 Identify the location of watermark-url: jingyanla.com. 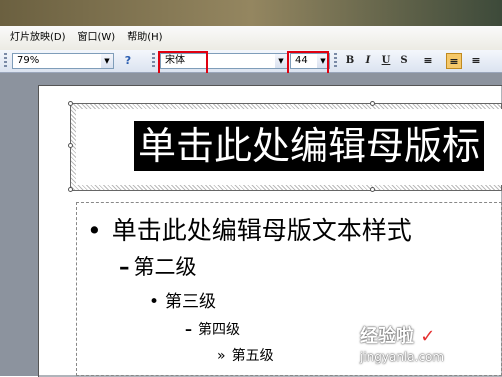
(402, 357).